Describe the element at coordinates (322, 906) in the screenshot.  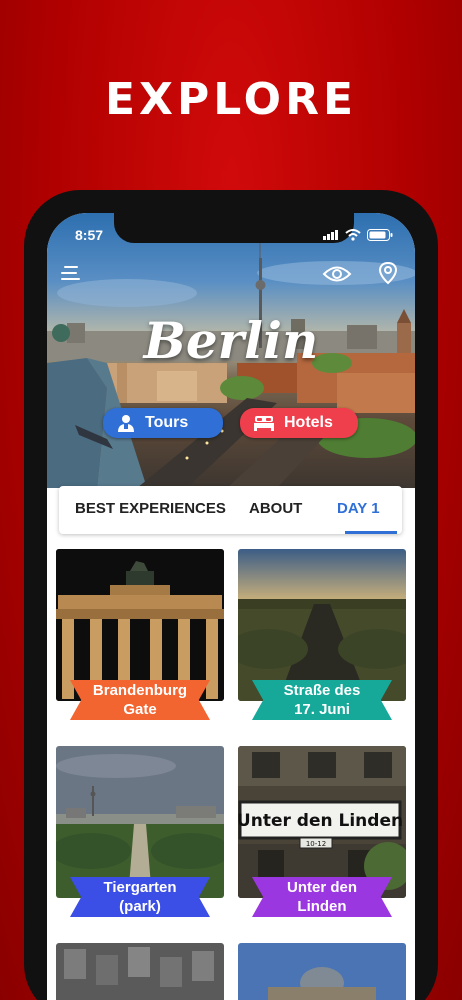
I see `card-title-line: Linden` at that location.